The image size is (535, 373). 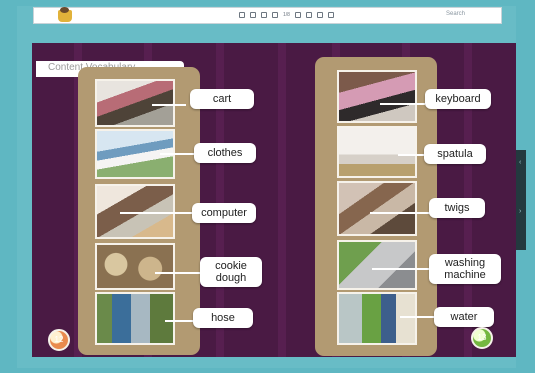 I want to click on top-toolbar: 1/8 Search, so click(x=267, y=15).